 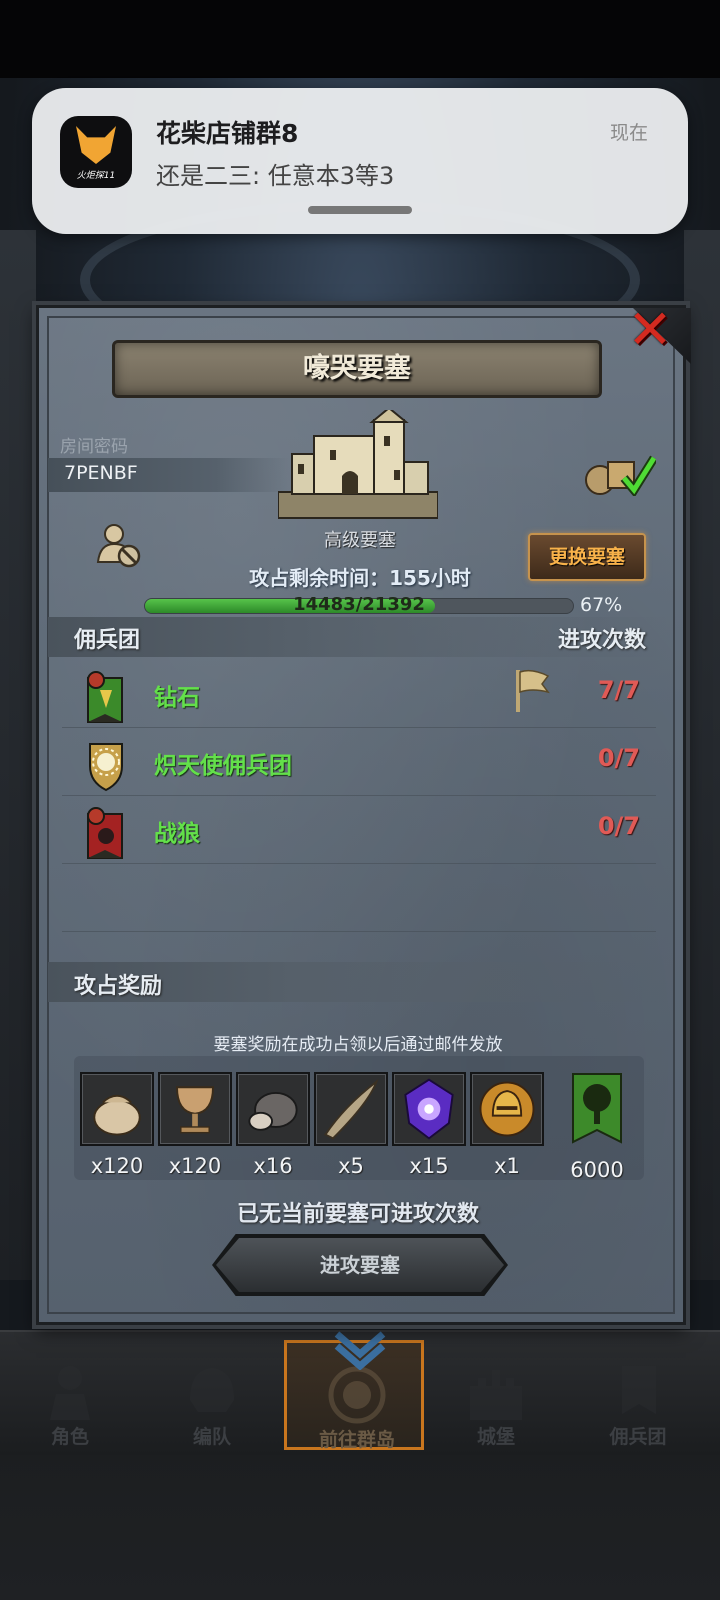 I want to click on nav-label: 角色, so click(x=69, y=1437).